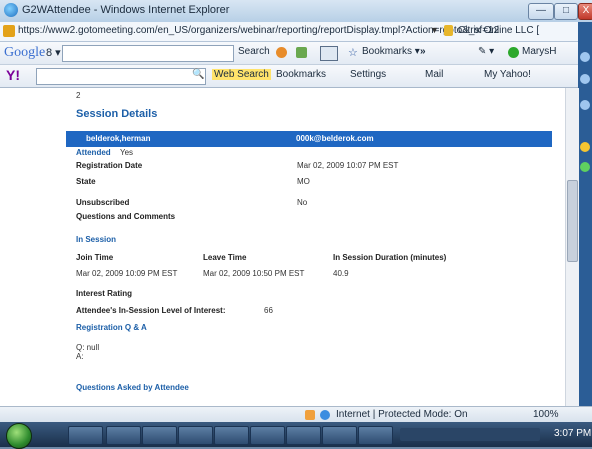 The width and height of the screenshot is (592, 449). I want to click on google-search-button: Search, so click(254, 51).